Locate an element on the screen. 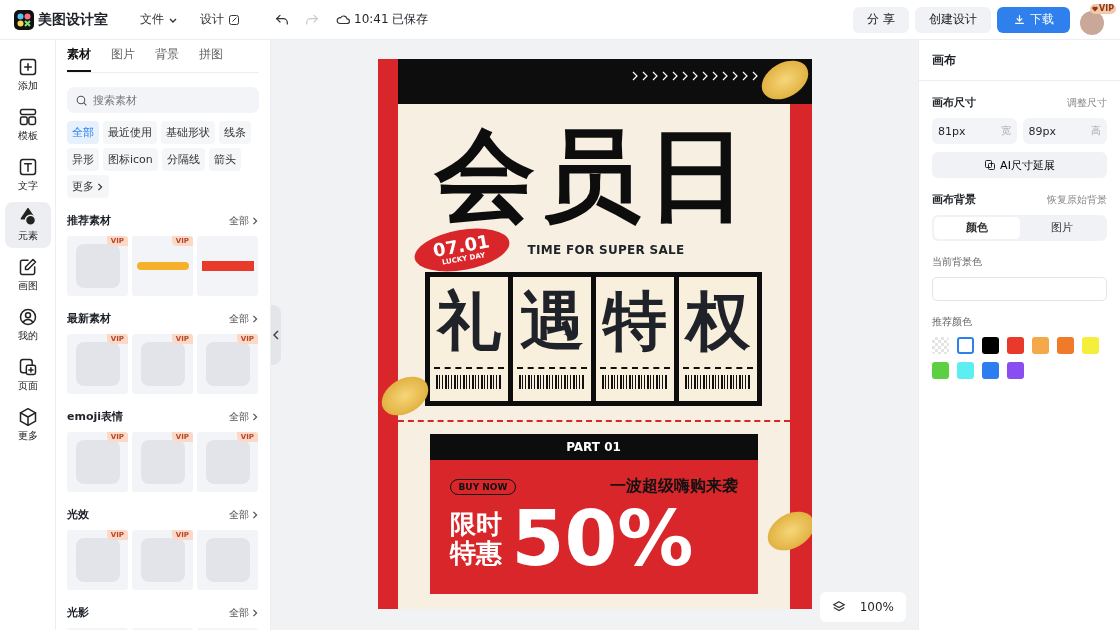 Image resolution: width=1120 pixels, height=630 pixels. poster-tagline: TIME FOR SUPER SALE is located at coordinates (606, 250).